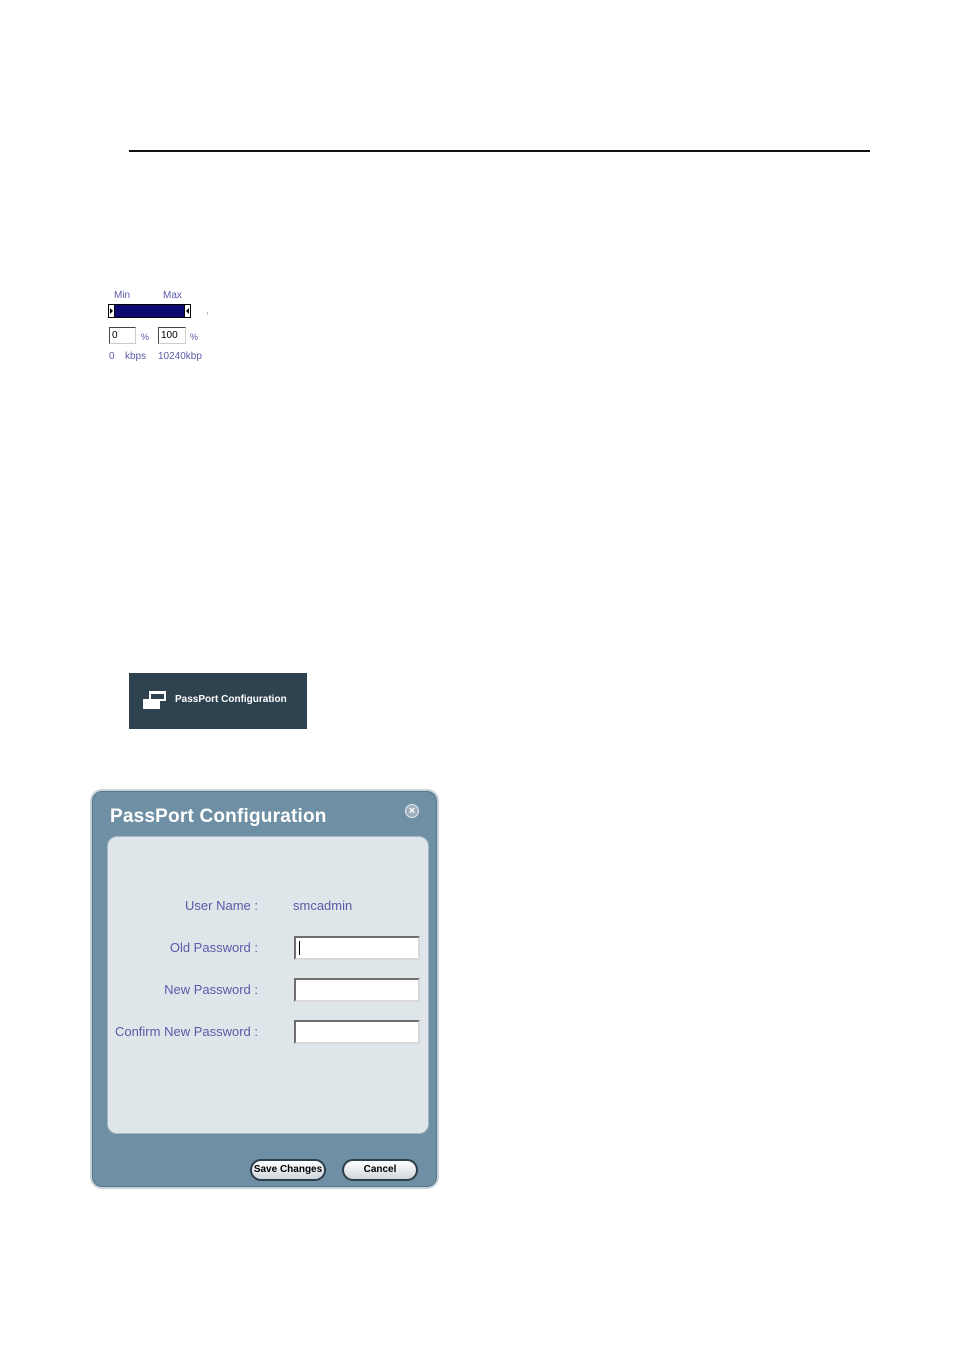 The image size is (954, 1350). I want to click on text-caret, so click(299, 948).